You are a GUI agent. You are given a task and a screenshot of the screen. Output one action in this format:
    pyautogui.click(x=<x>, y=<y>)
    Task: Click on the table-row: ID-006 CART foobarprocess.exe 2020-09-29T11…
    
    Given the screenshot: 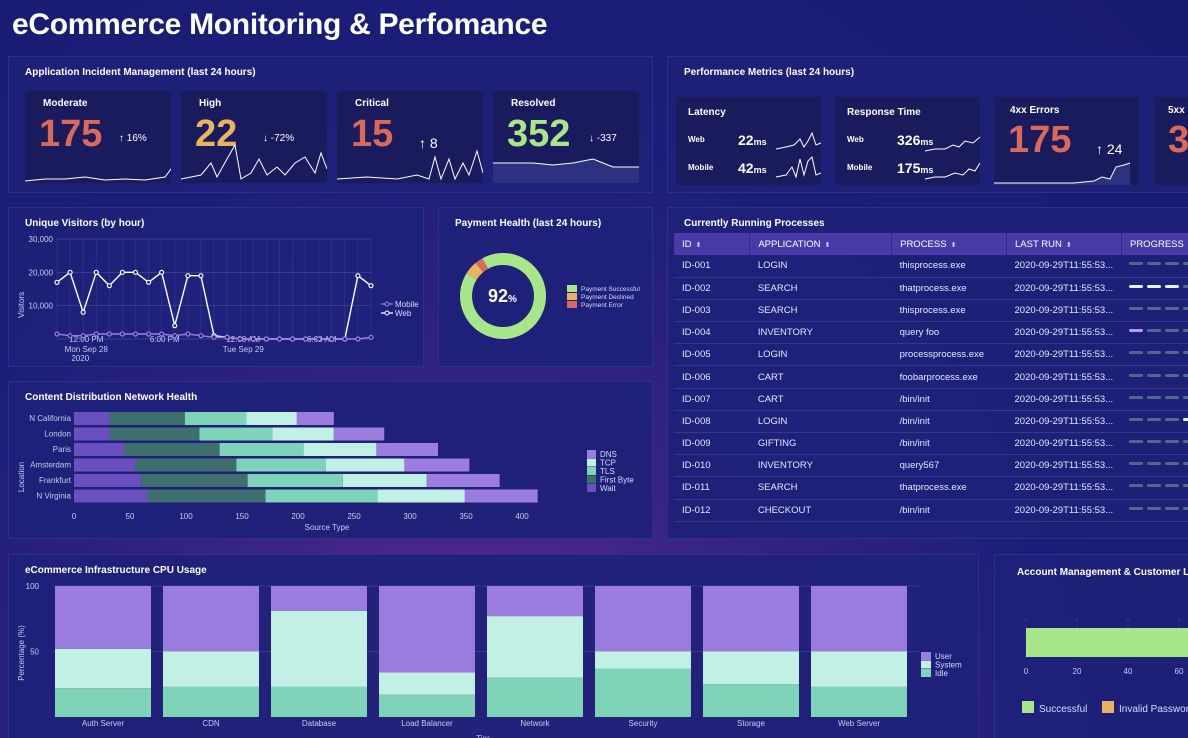 What is the action you would take?
    pyautogui.click(x=931, y=377)
    